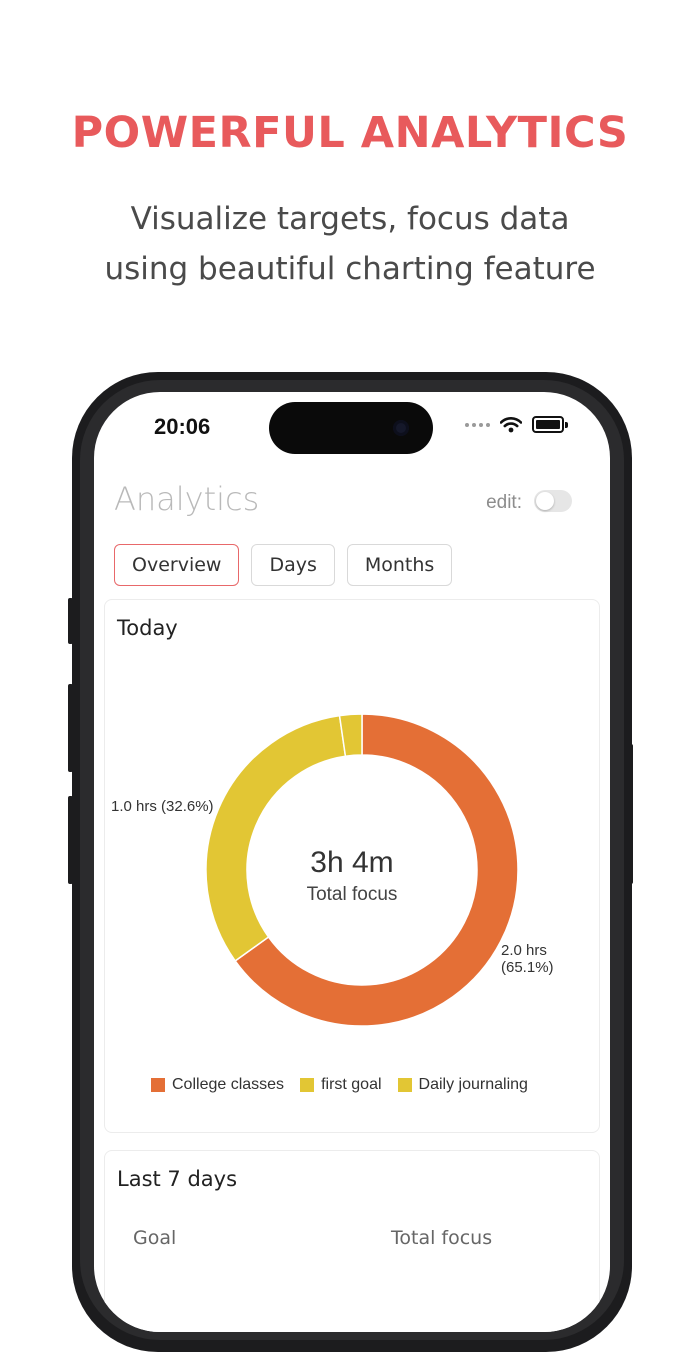  I want to click on battery-icon, so click(548, 424).